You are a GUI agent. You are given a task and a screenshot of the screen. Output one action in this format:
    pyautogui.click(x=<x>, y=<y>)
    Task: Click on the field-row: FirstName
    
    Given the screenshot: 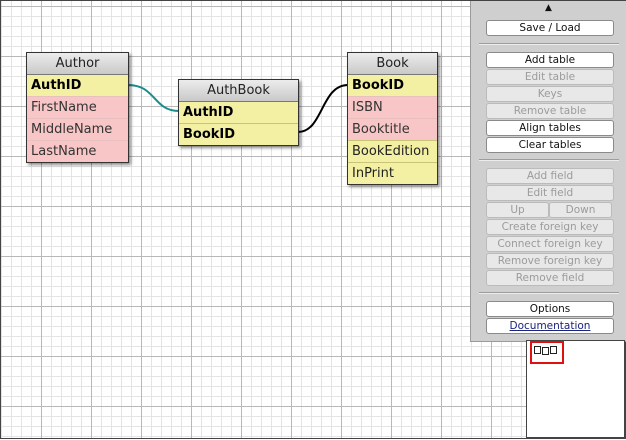 What is the action you would take?
    pyautogui.click(x=77, y=107)
    